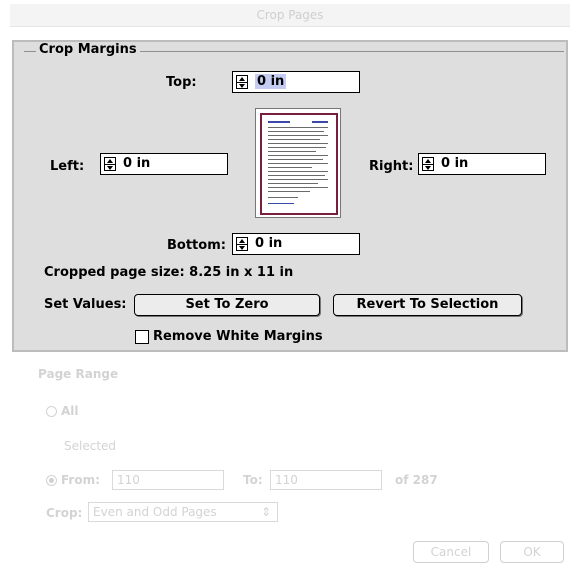 This screenshot has width=582, height=573. Describe the element at coordinates (238, 336) in the screenshot. I see `remove-white-margins-label: Remove White Margins` at that location.